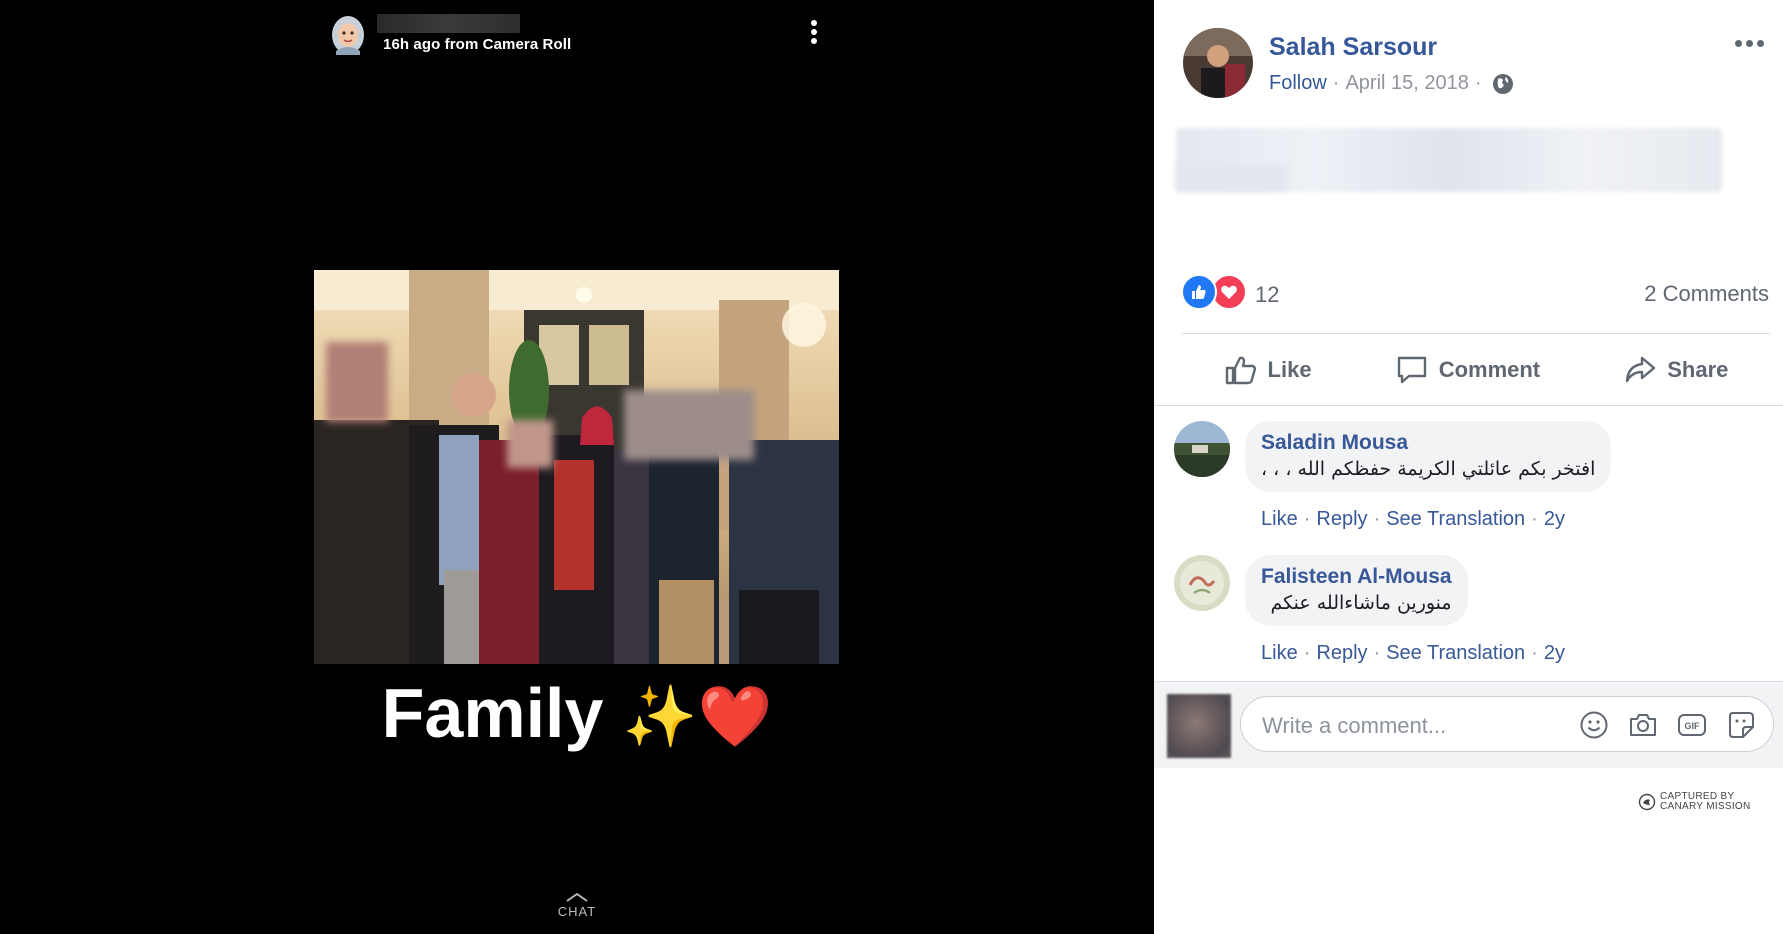 This screenshot has height=934, width=1783. What do you see at coordinates (1353, 47) in the screenshot?
I see `author-name: Salah Sarsour` at bounding box center [1353, 47].